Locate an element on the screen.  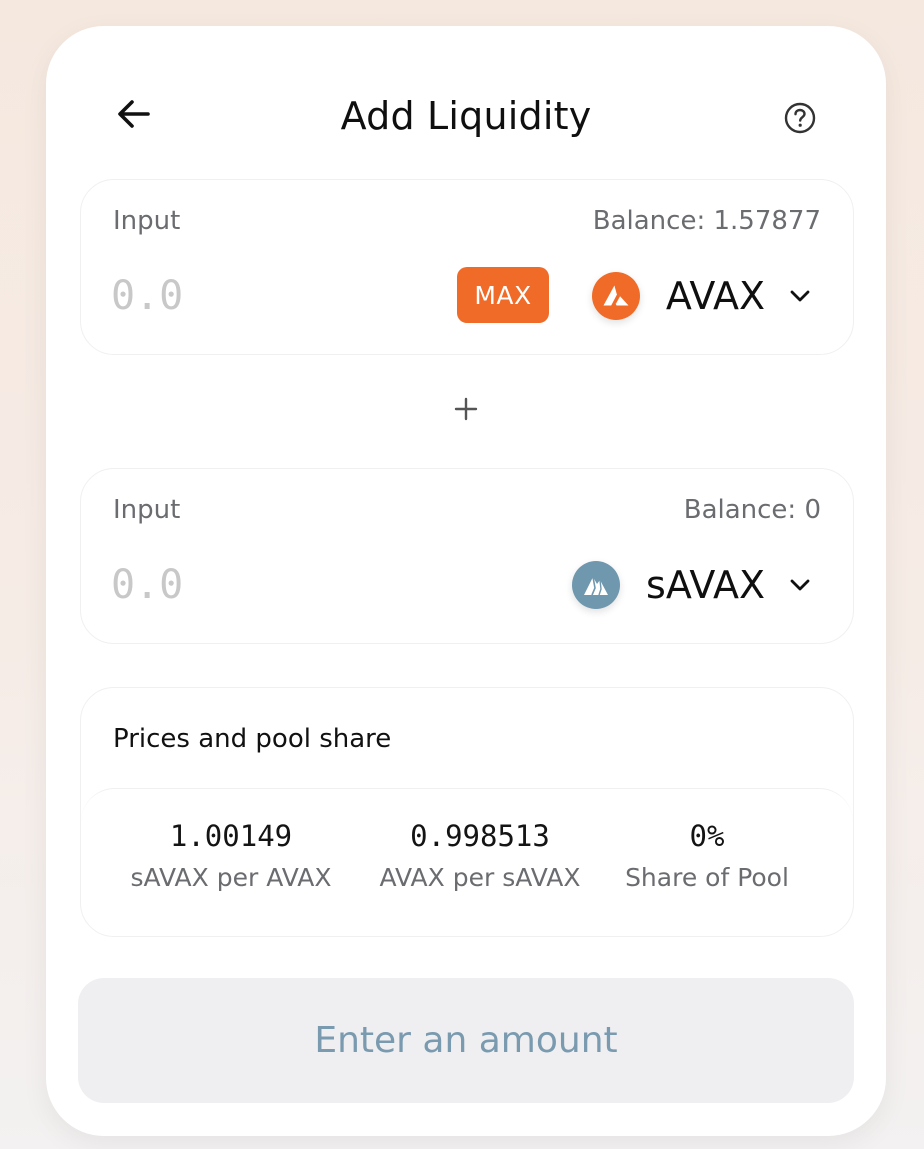
max-button: MAX is located at coordinates (503, 295).